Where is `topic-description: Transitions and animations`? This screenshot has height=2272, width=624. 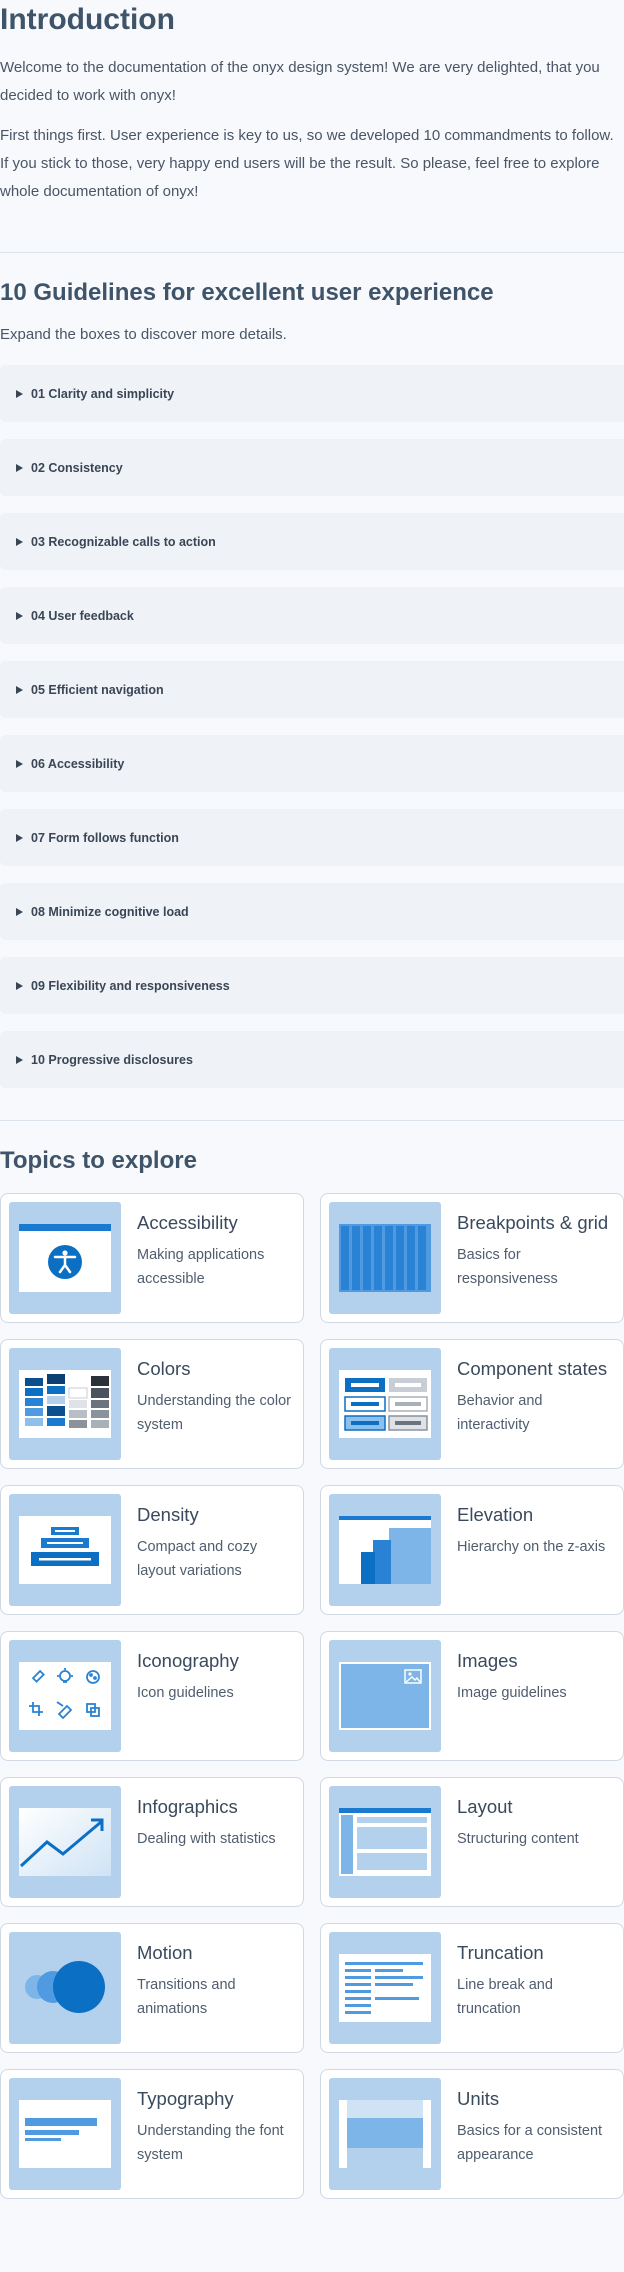 topic-description: Transitions and animations is located at coordinates (186, 1997).